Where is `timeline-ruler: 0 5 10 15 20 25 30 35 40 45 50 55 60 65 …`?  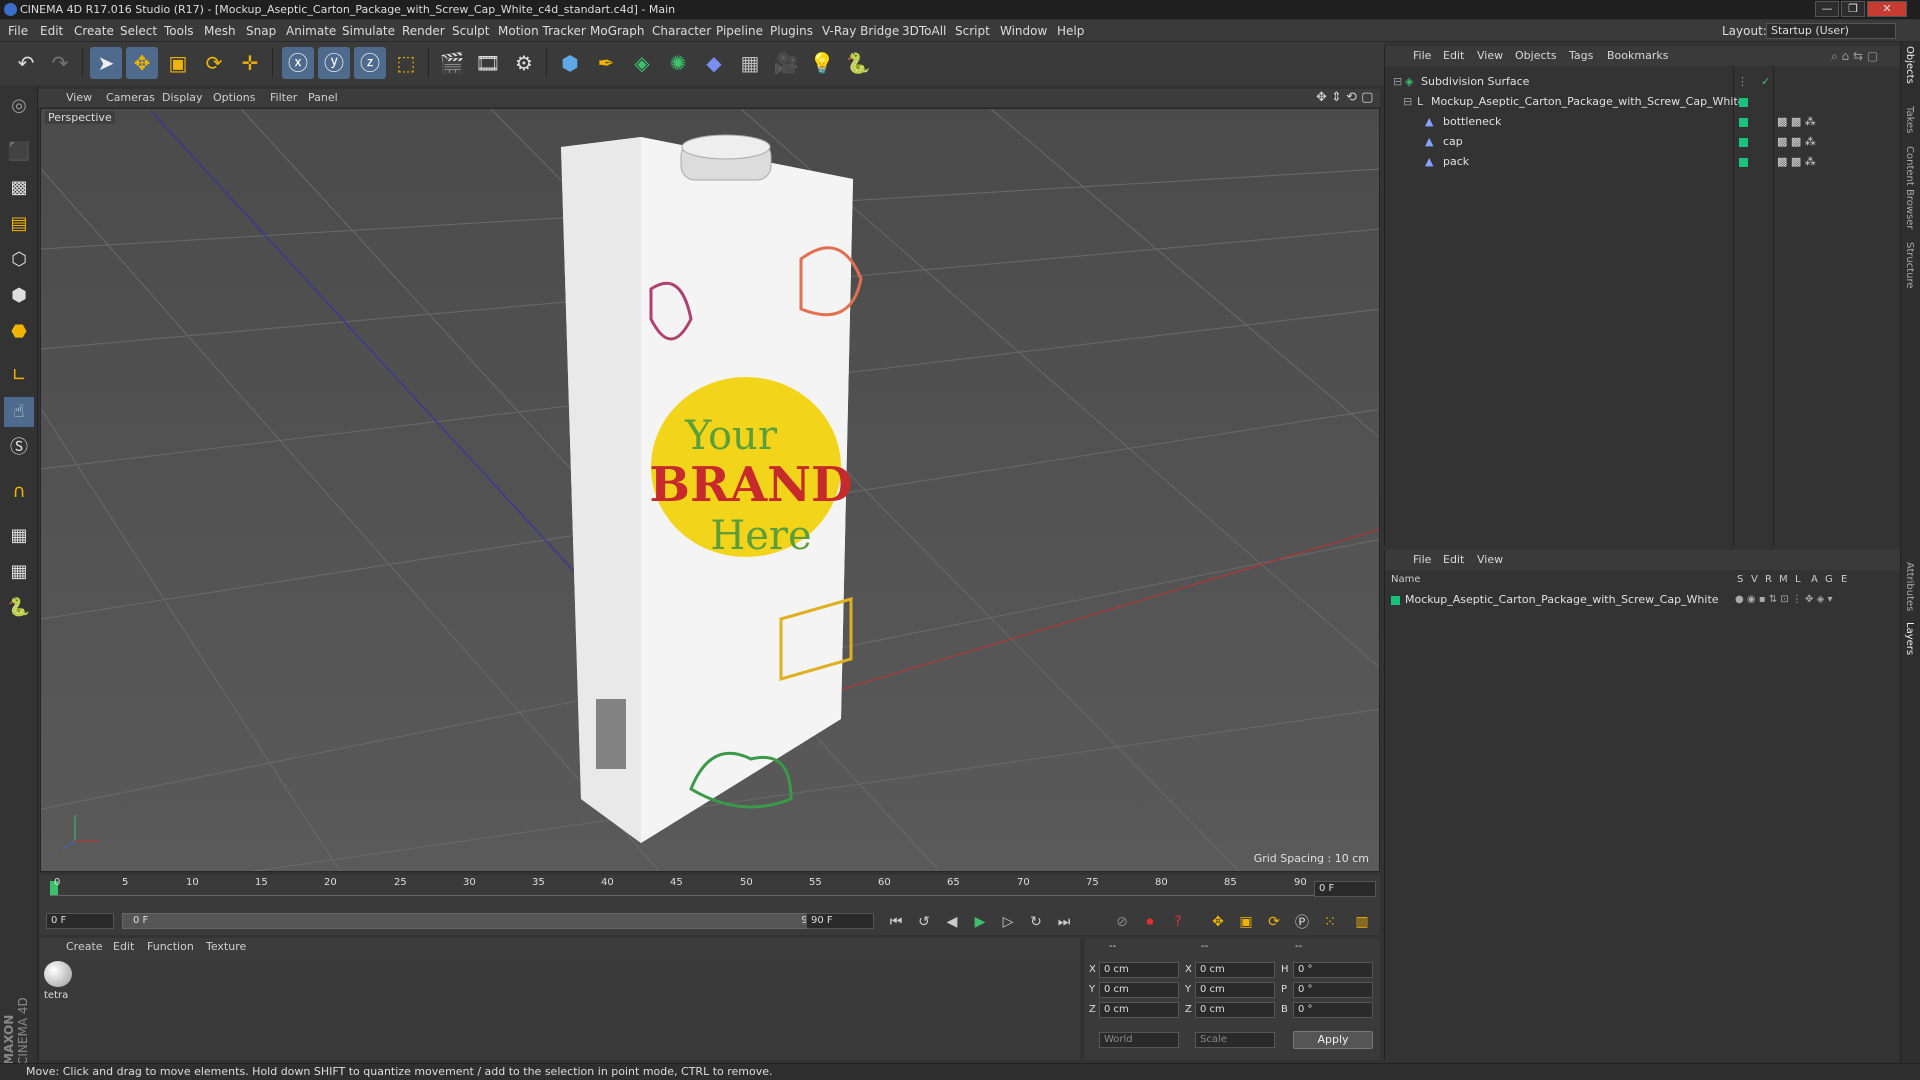
timeline-ruler: 0 5 10 15 20 25 30 35 40 45 50 55 60 65 … is located at coordinates (710, 891).